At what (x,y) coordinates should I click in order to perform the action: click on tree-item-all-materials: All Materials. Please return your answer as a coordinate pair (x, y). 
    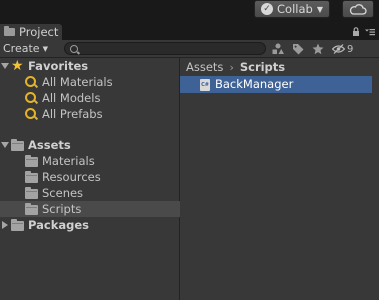
    Looking at the image, I should click on (90, 82).